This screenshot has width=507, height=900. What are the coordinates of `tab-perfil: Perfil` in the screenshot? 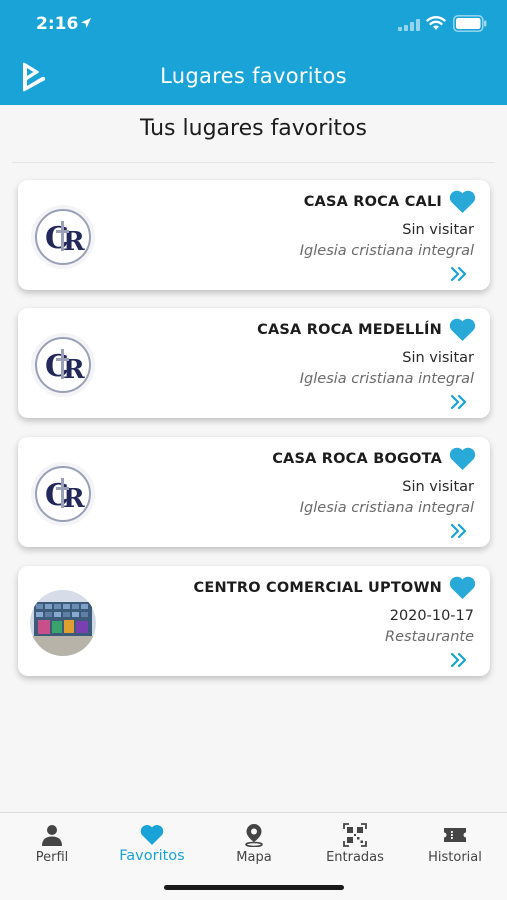 It's located at (52, 848).